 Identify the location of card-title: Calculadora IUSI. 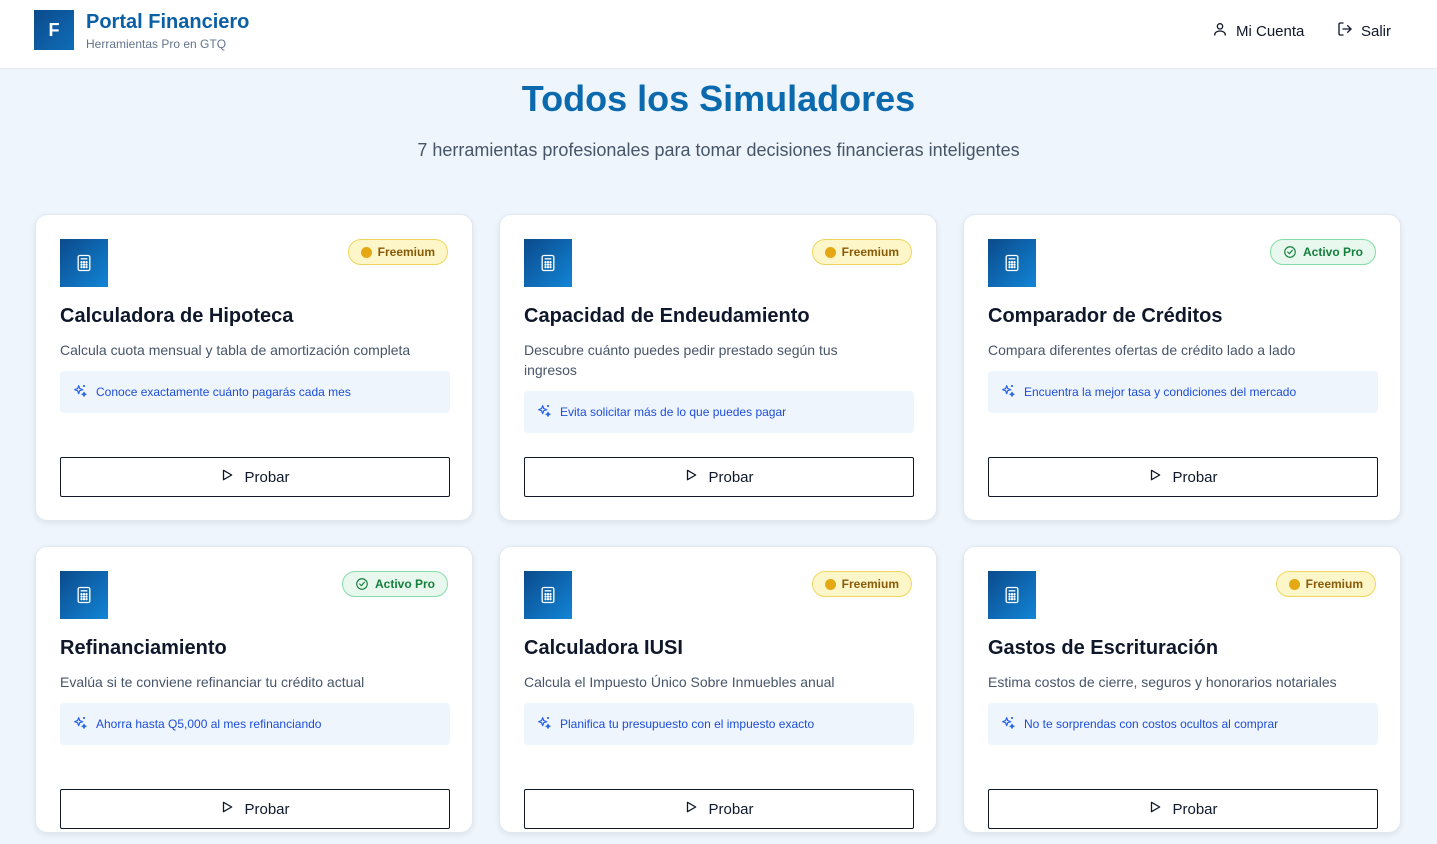
(603, 648).